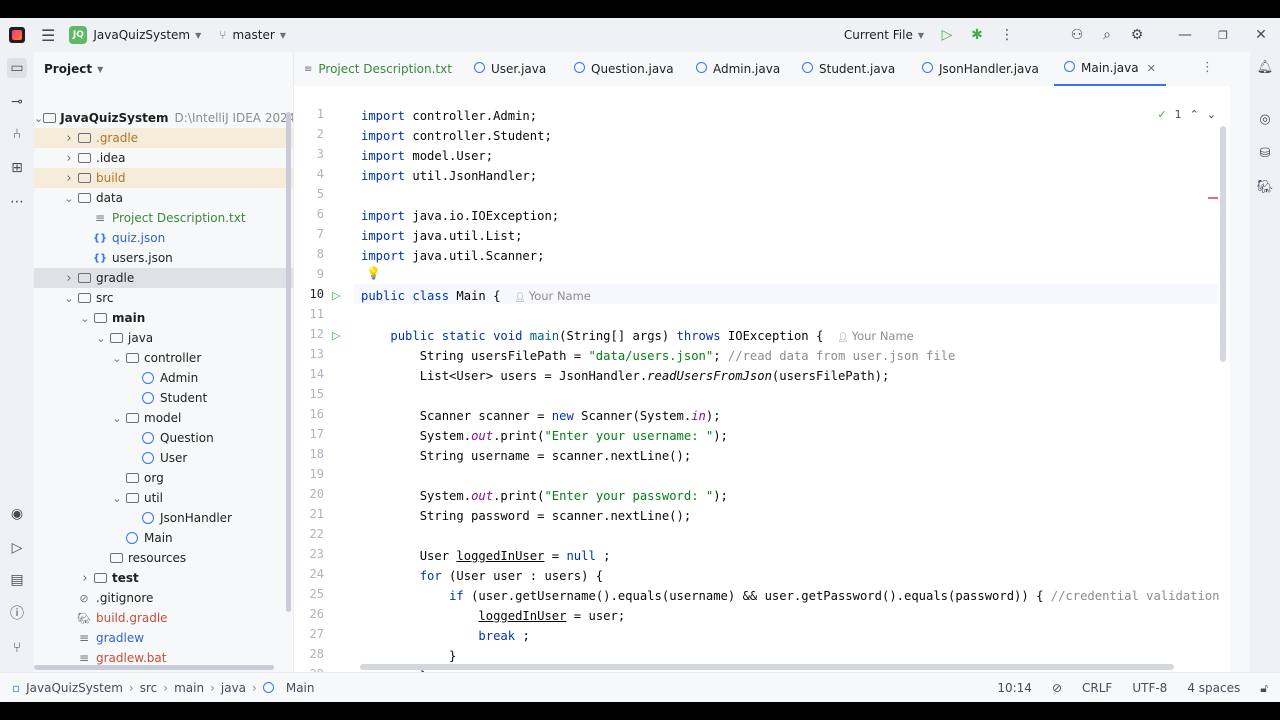 The image size is (1280, 720). I want to click on line-number: 26, so click(309, 614).